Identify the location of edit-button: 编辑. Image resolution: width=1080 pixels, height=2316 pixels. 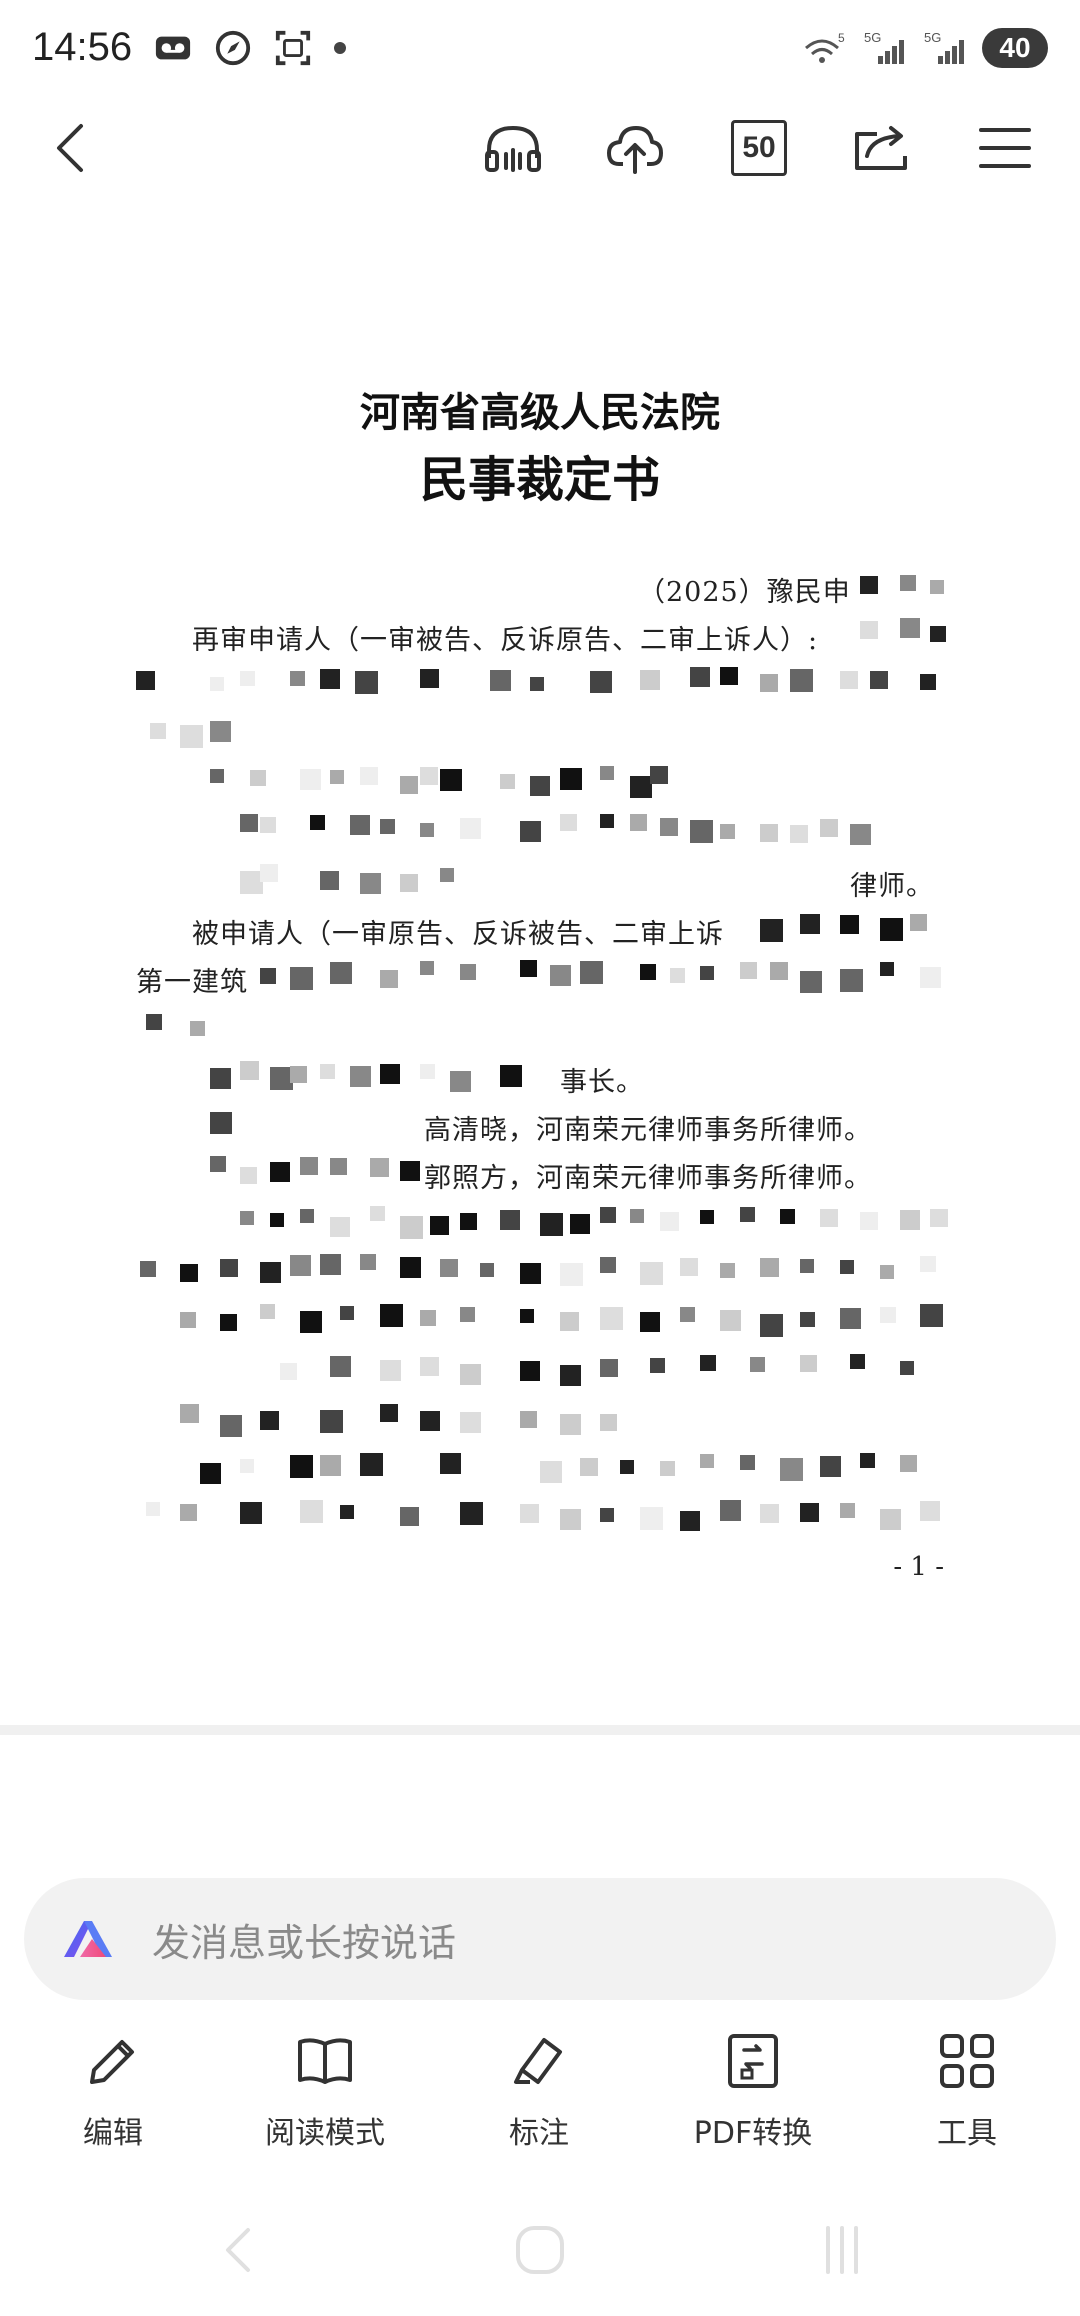
(113, 2091).